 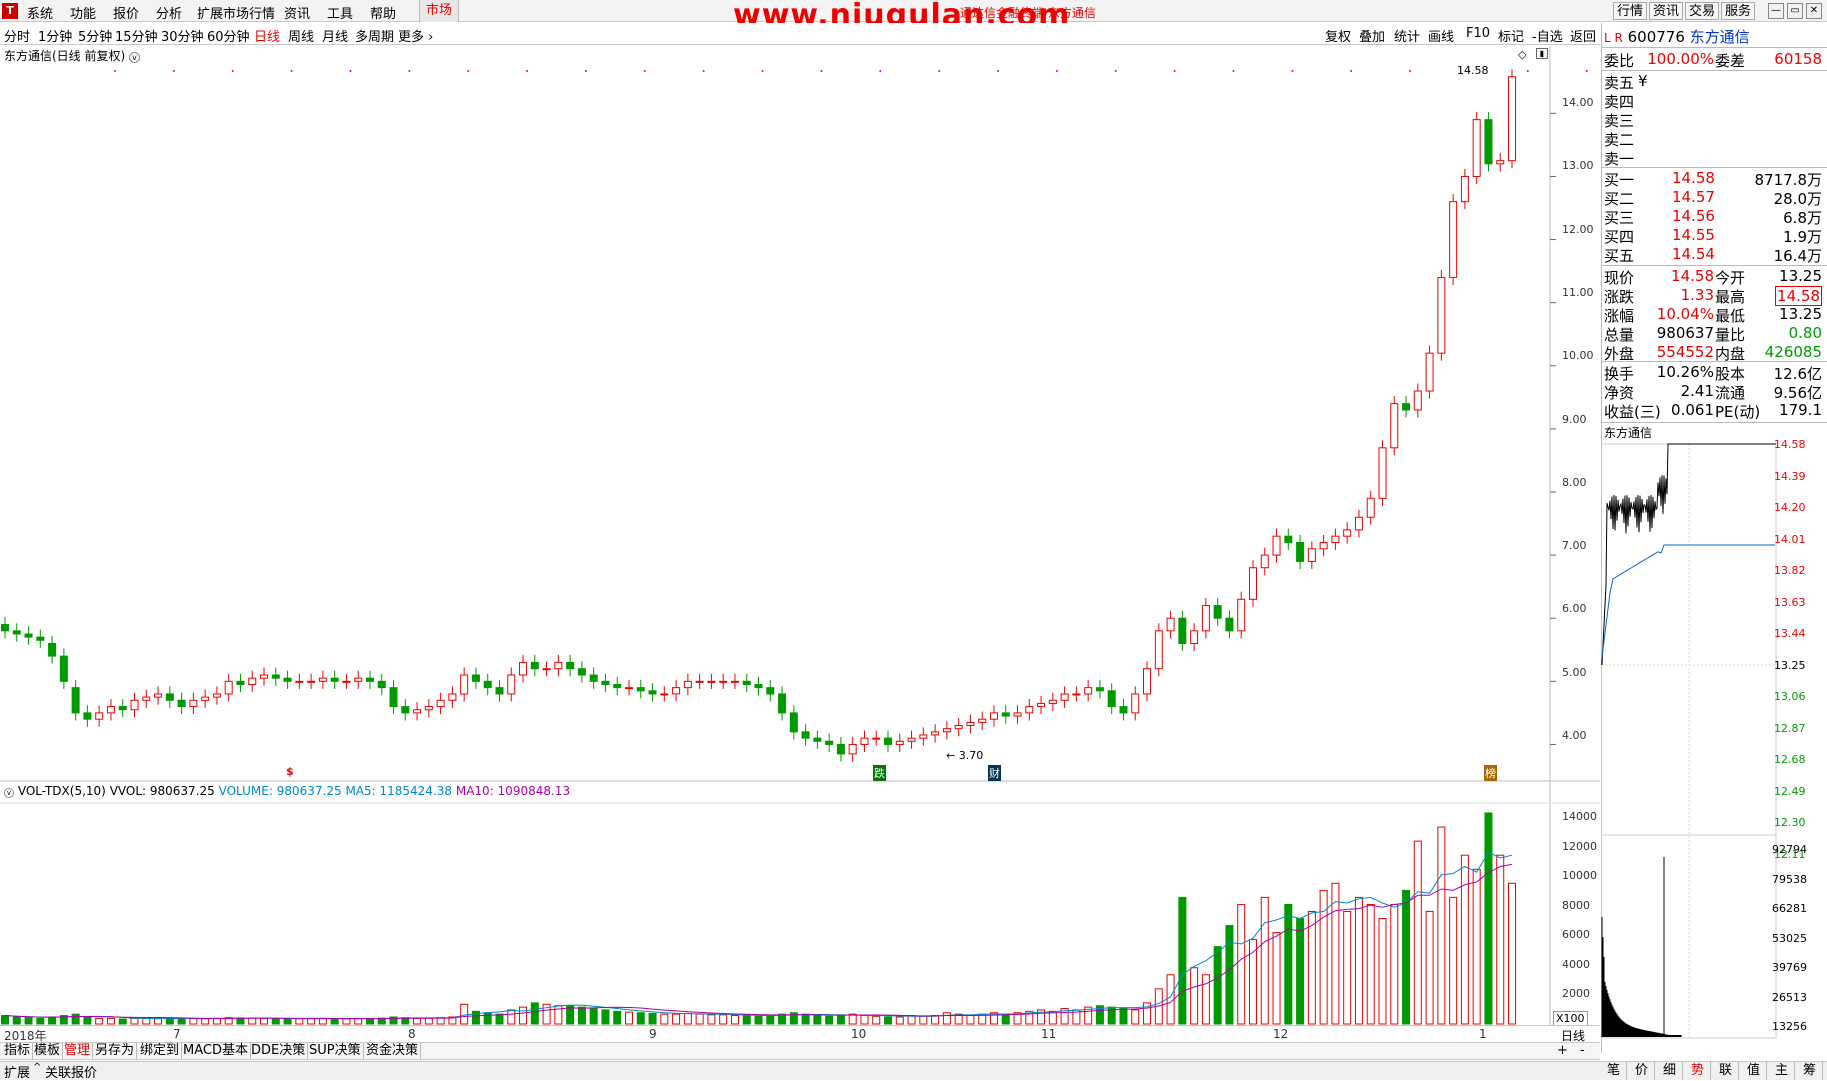 I want to click on chevron-down-icon: v, so click(x=135, y=57).